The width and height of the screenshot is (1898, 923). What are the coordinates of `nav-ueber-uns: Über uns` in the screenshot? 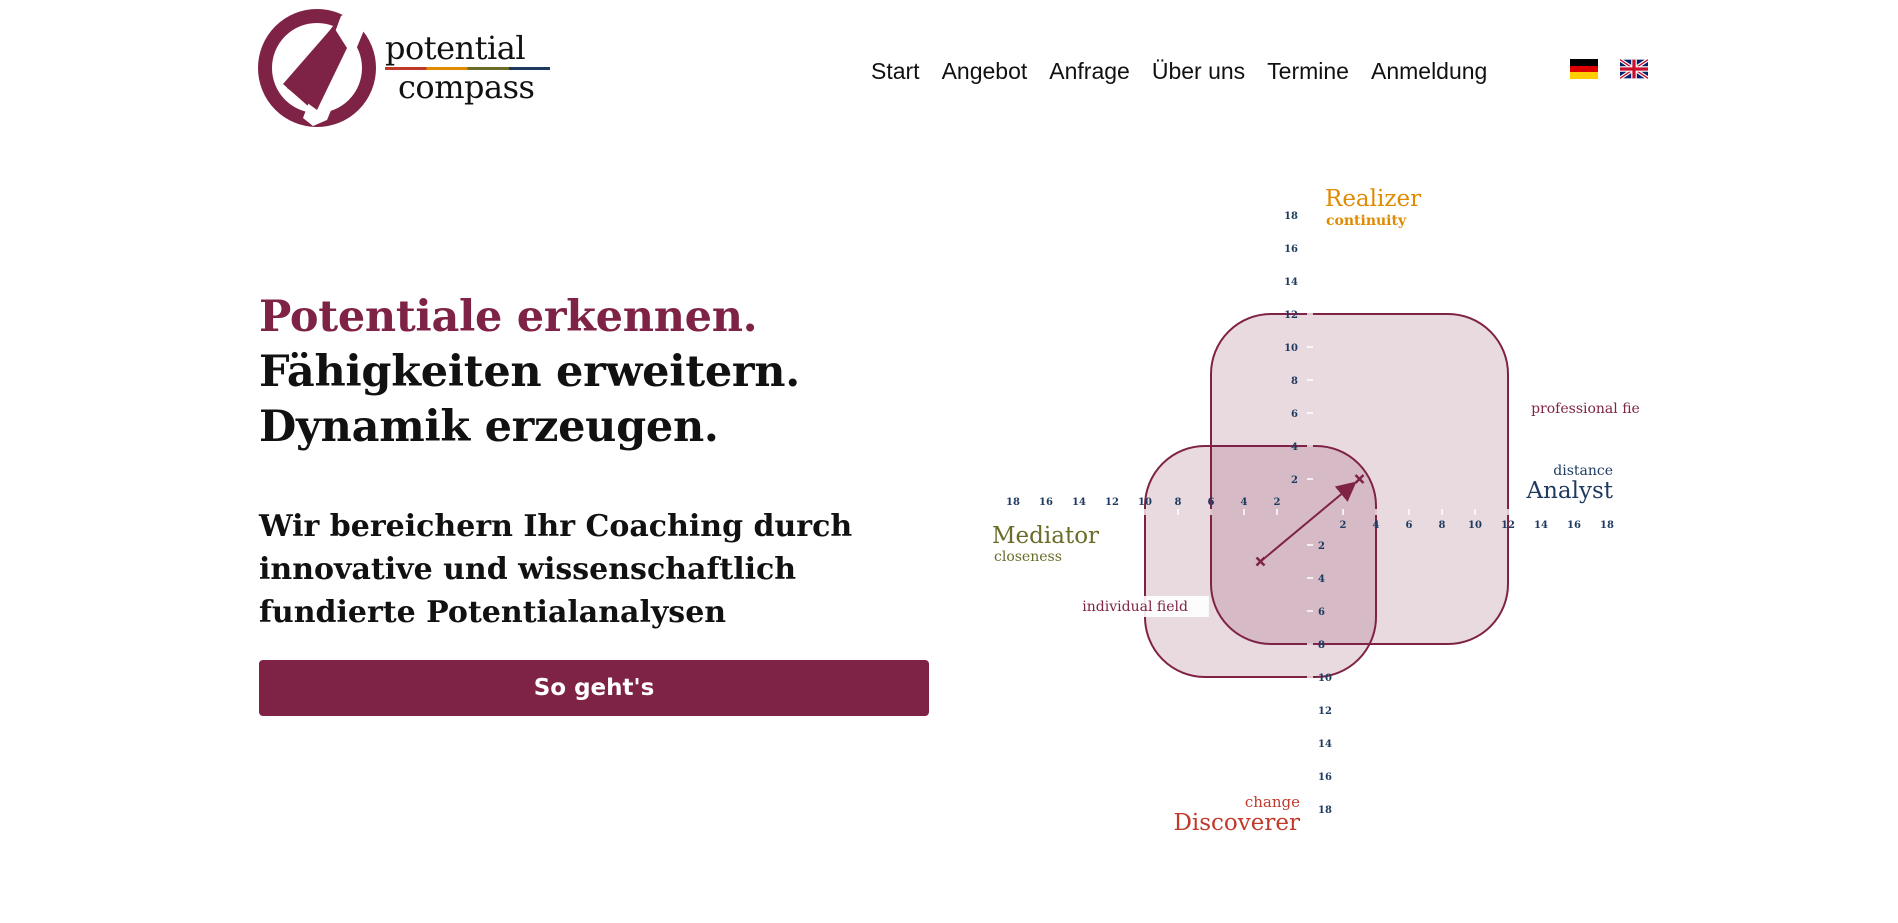 It's located at (1198, 71).